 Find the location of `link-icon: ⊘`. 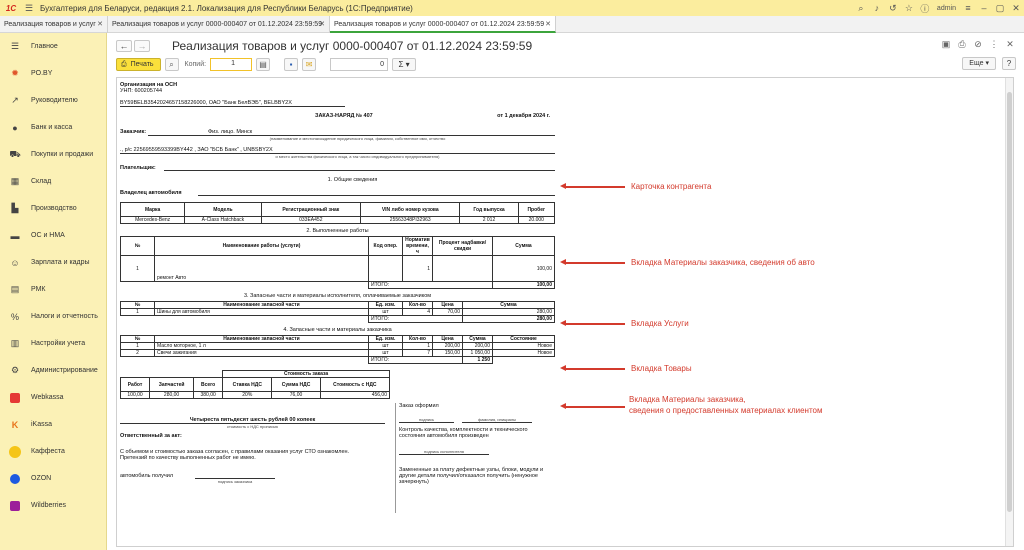

link-icon: ⊘ is located at coordinates (978, 44).